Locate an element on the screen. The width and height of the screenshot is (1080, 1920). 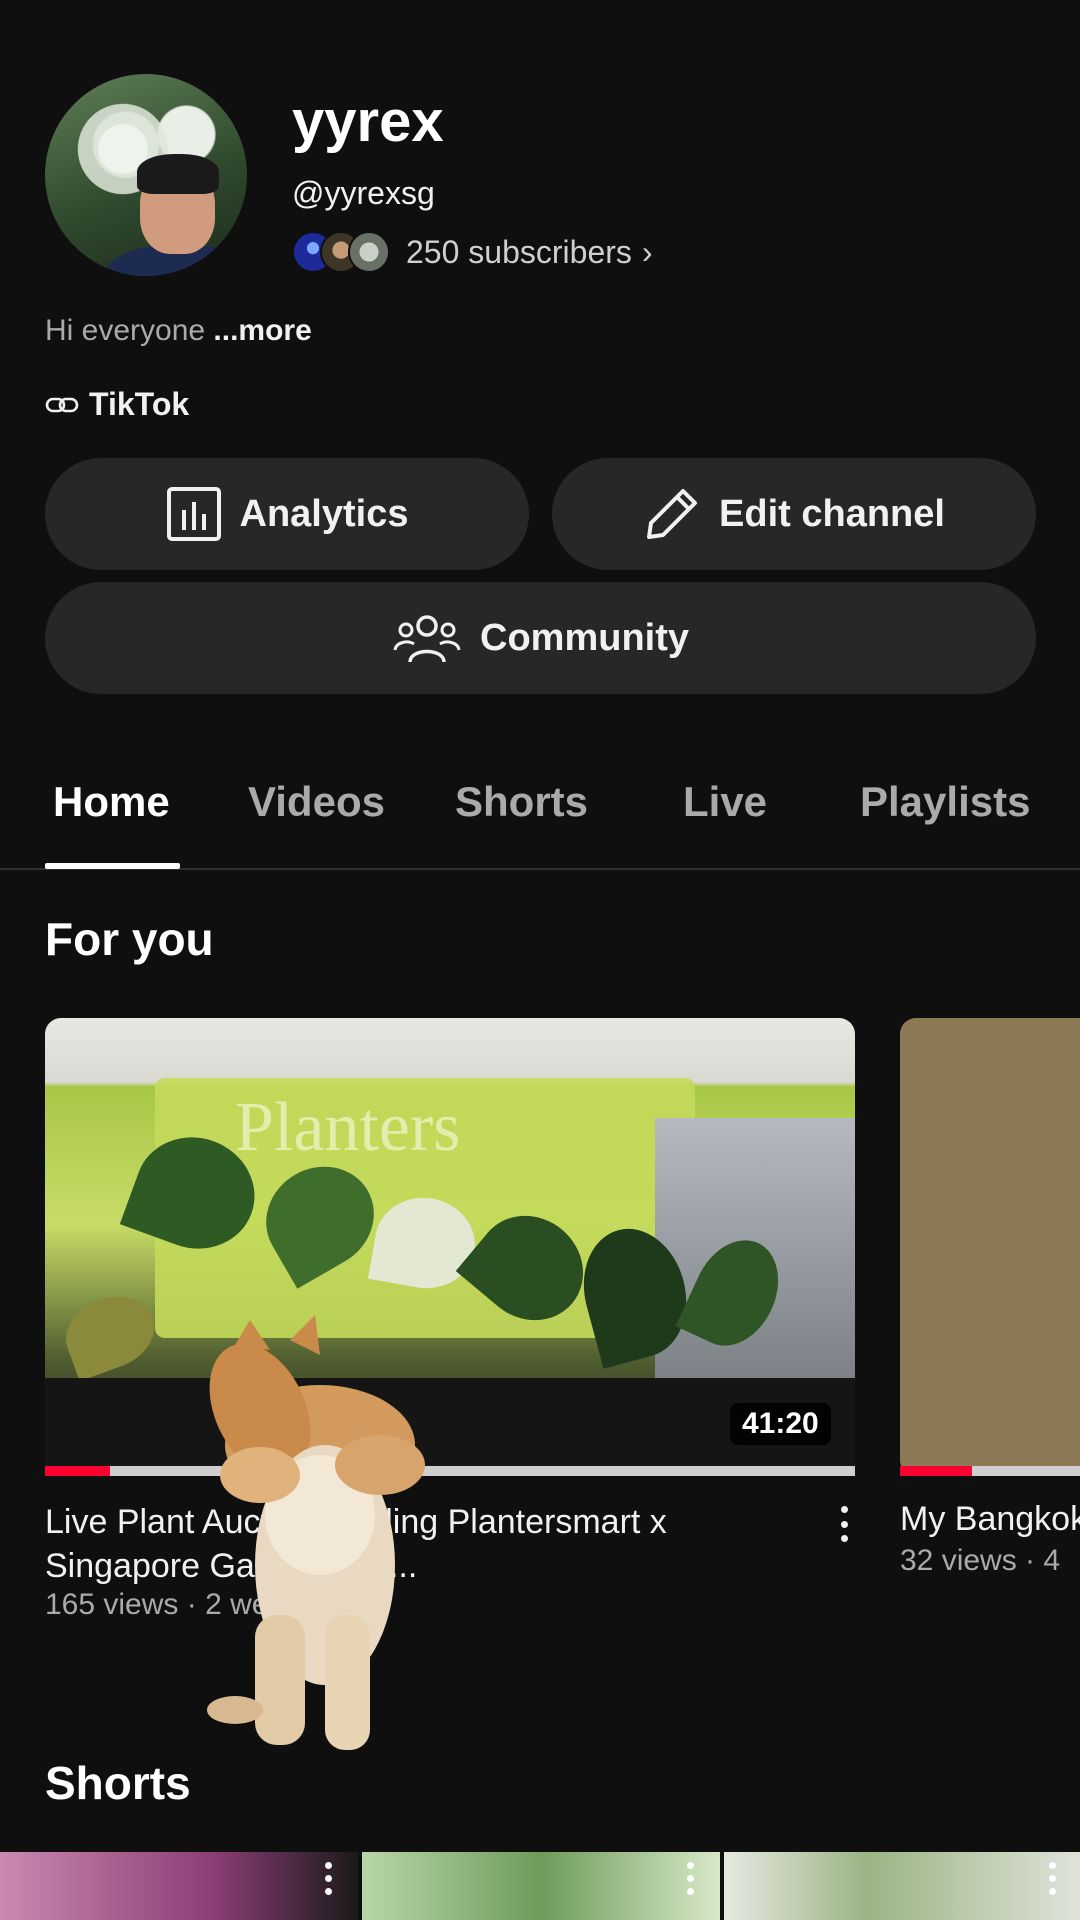
link-icon is located at coordinates (62, 404).